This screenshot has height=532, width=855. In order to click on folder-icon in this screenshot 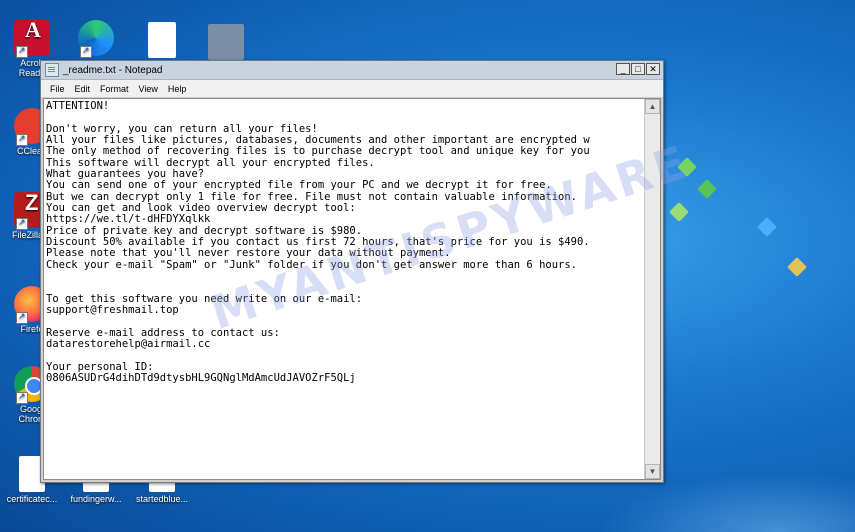, I will do `click(226, 42)`.